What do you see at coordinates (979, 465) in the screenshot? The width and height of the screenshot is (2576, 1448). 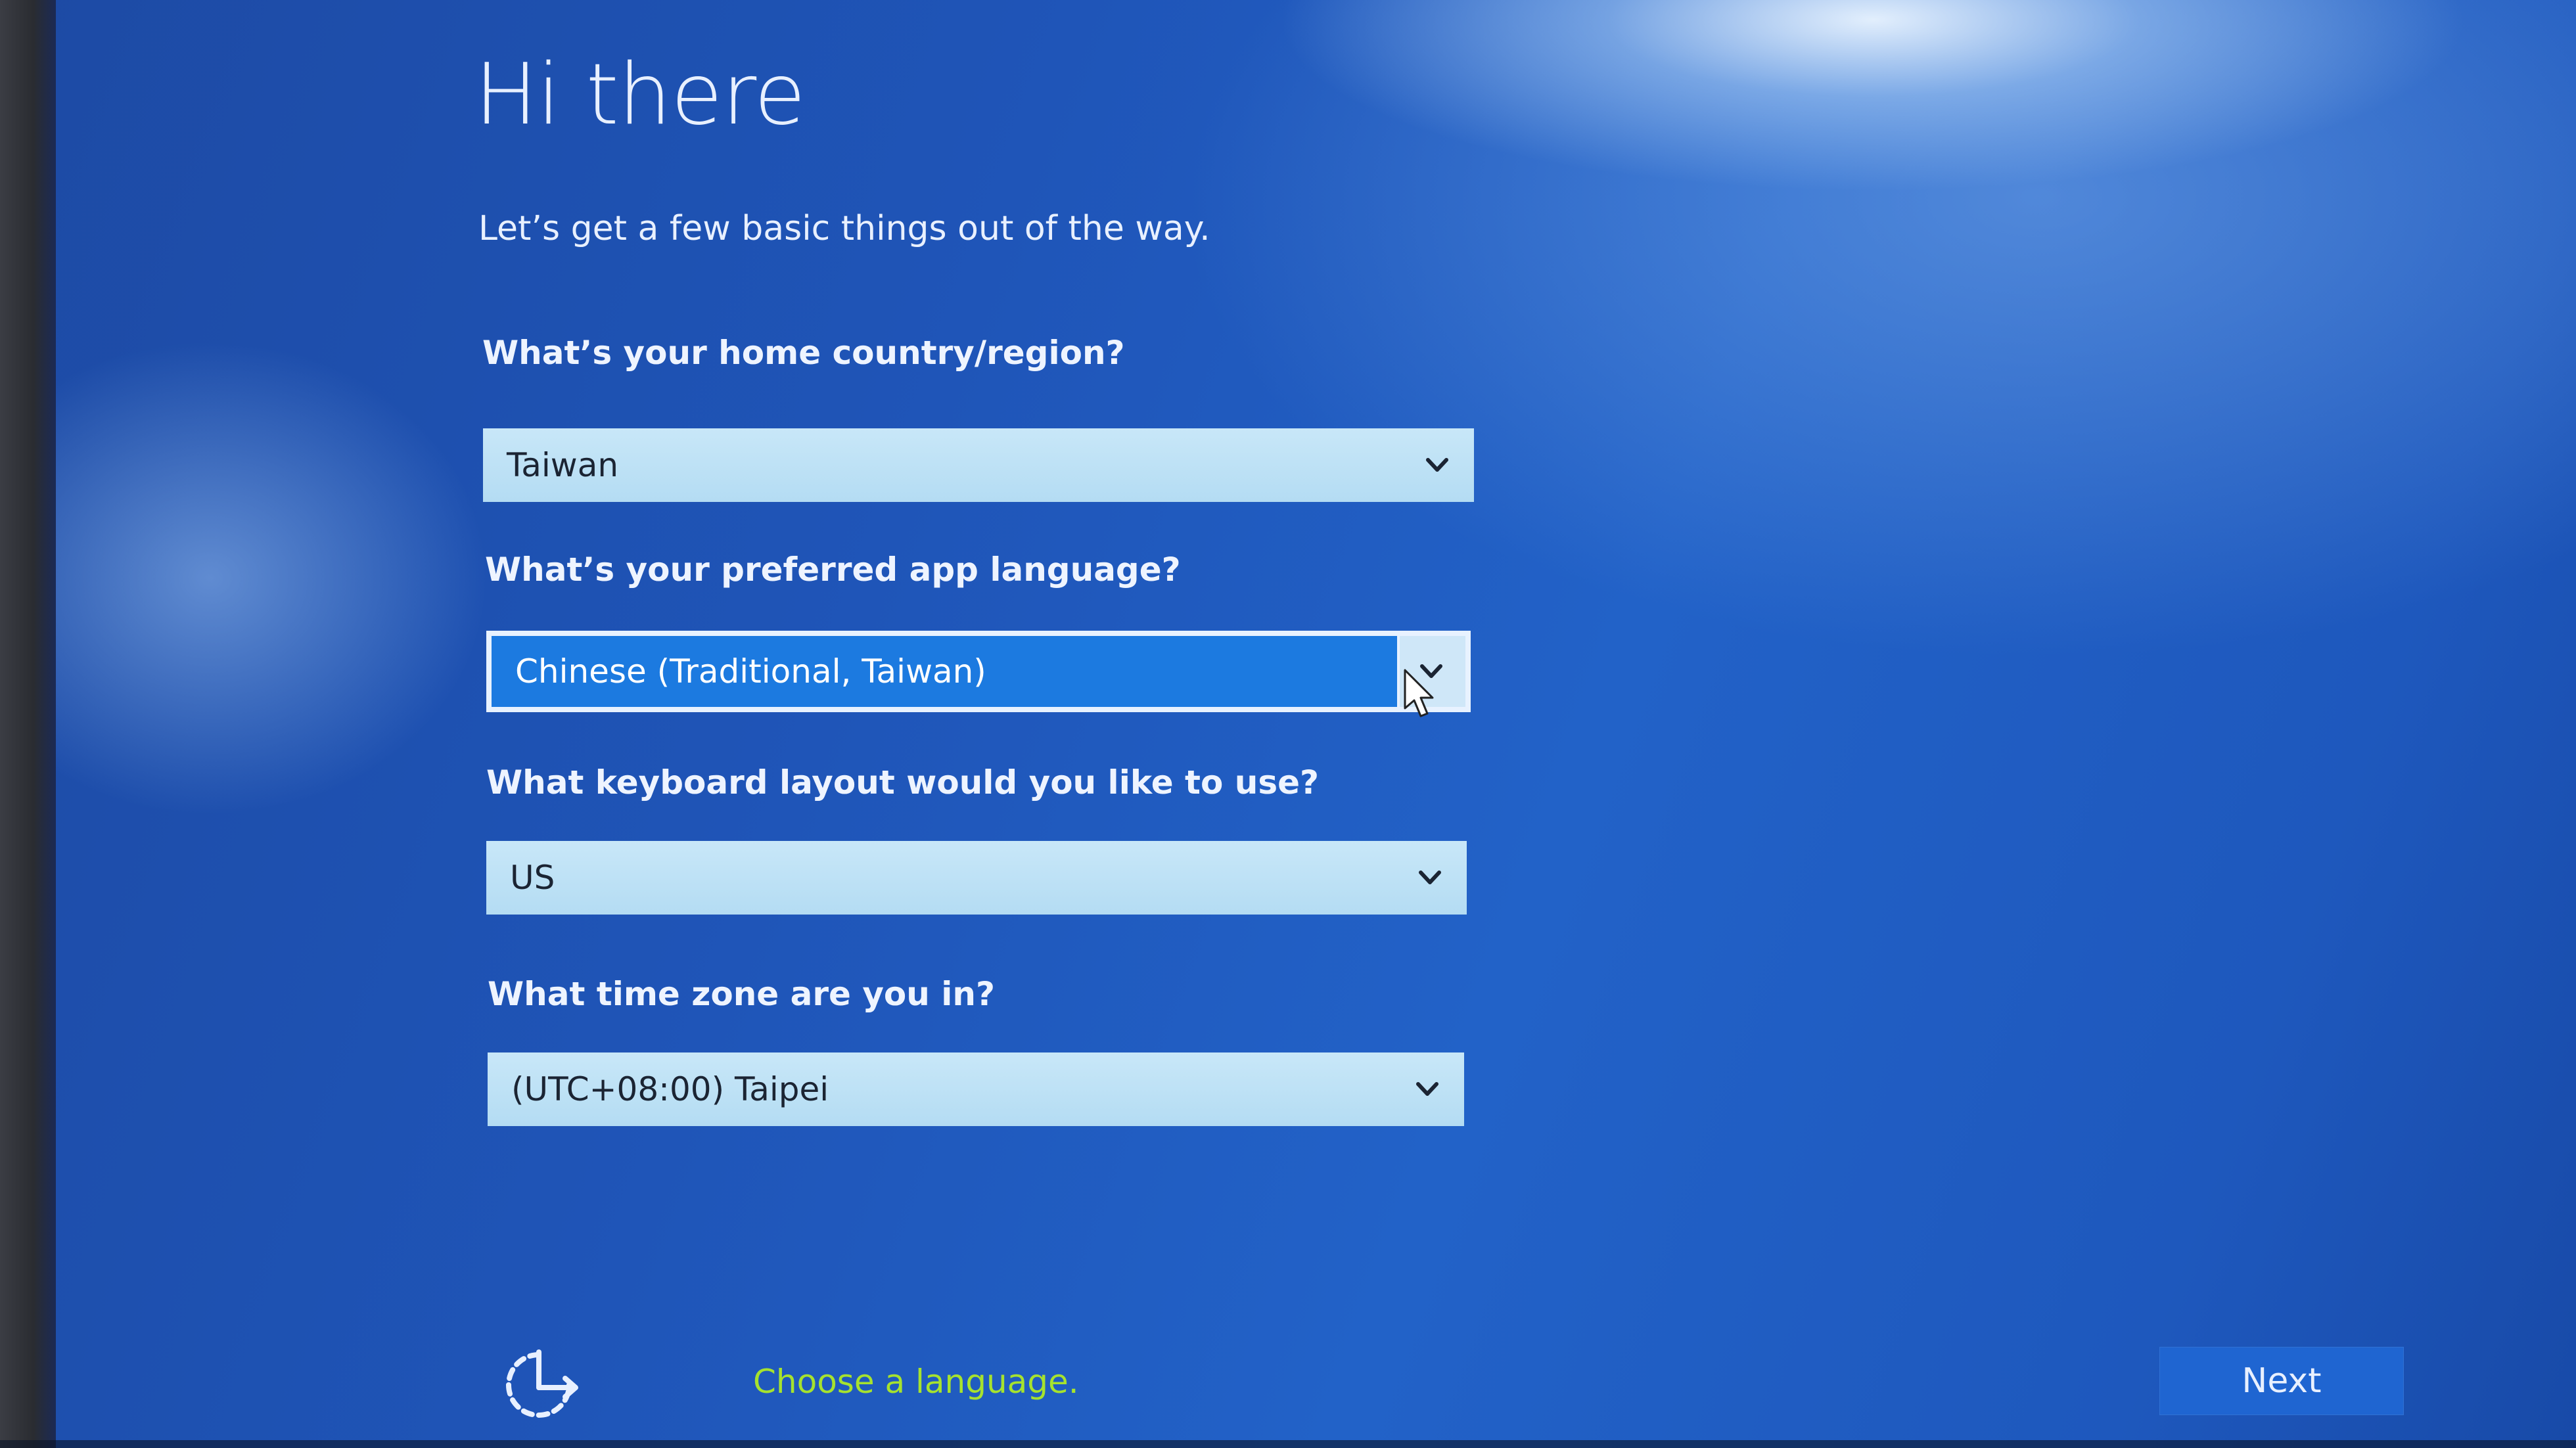 I see `country-dropdown: Taiwan` at bounding box center [979, 465].